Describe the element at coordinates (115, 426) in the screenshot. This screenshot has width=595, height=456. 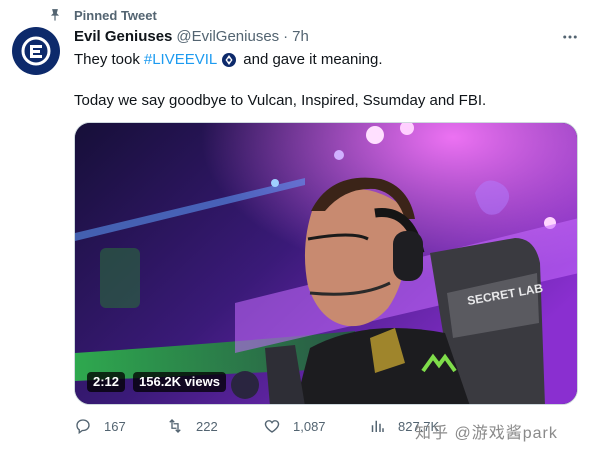
I see `reply-count: 167` at that location.